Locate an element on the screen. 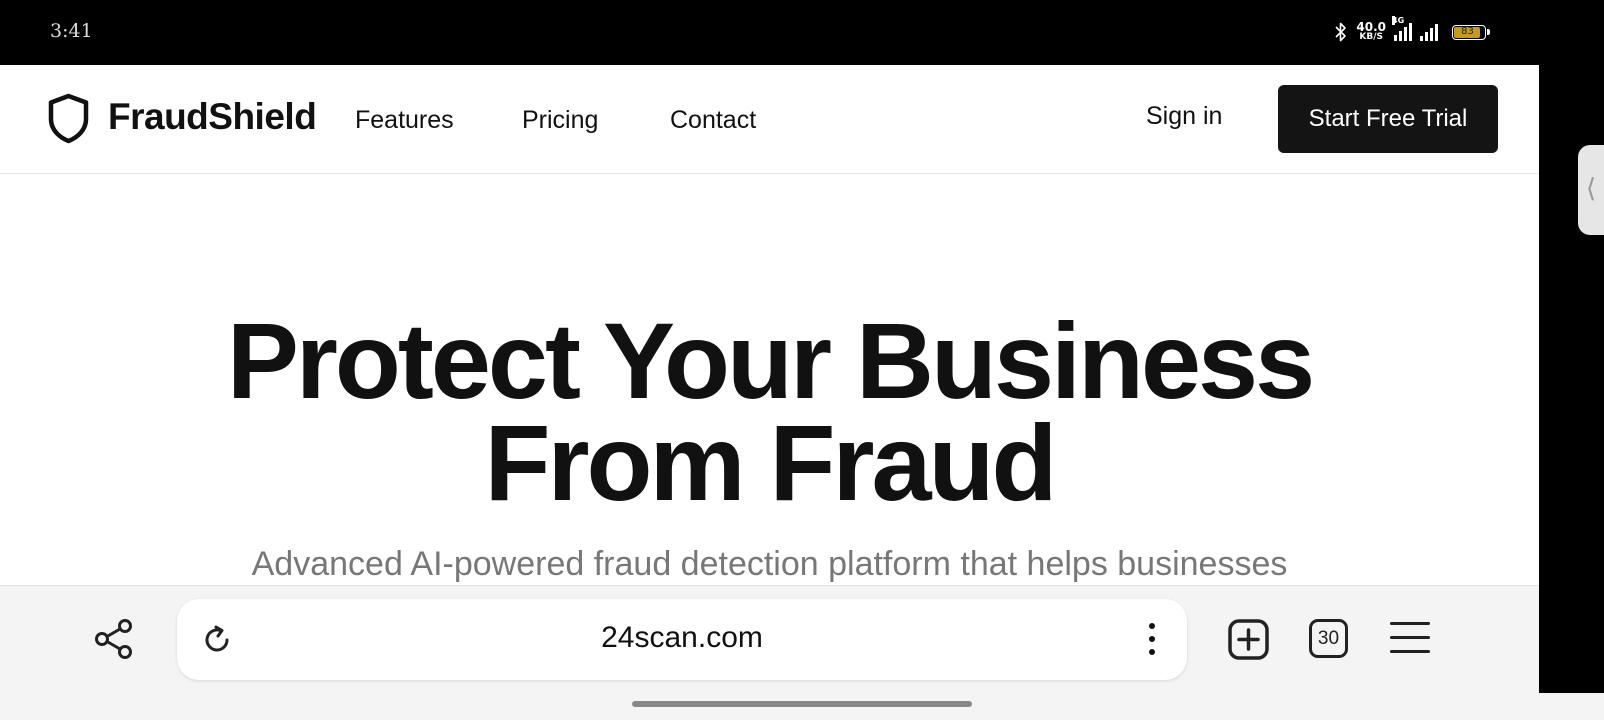  status-bar: 3:41 40.0 KB/S 4G 83 is located at coordinates (802, 32).